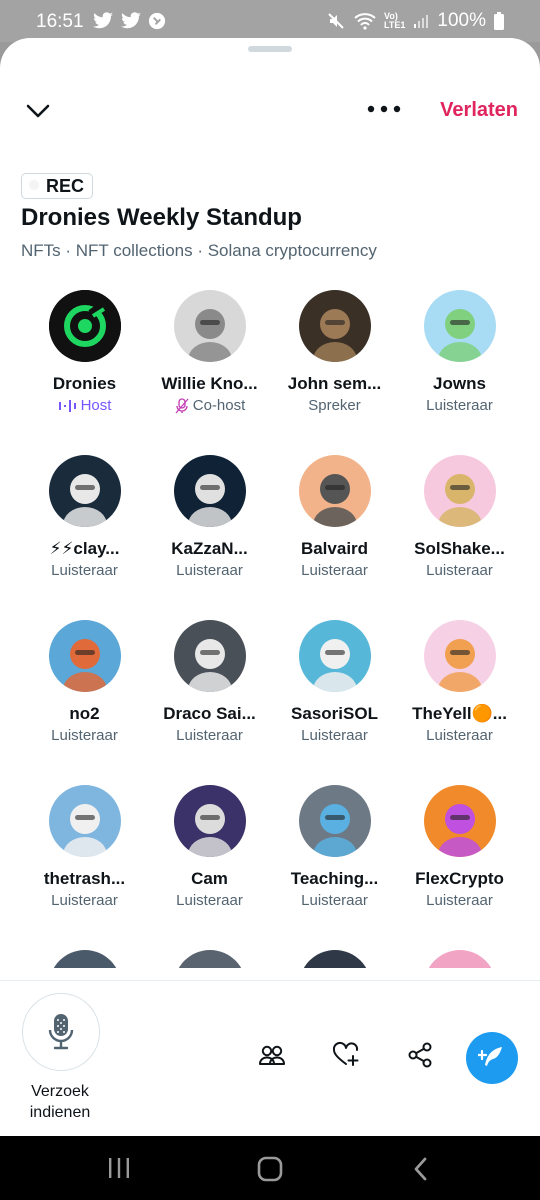 This screenshot has height=1200, width=540. Describe the element at coordinates (365, 21) in the screenshot. I see `wifi-icon` at that location.